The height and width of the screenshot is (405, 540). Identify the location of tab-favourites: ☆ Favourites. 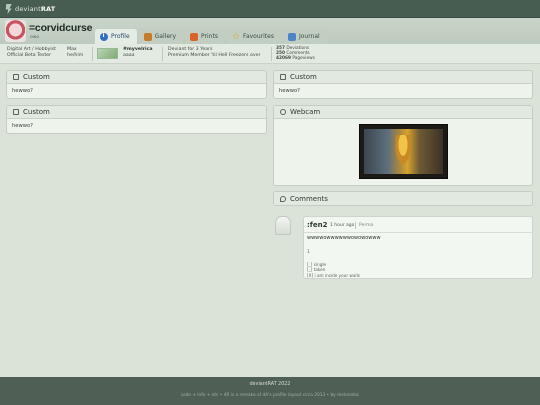
(253, 36).